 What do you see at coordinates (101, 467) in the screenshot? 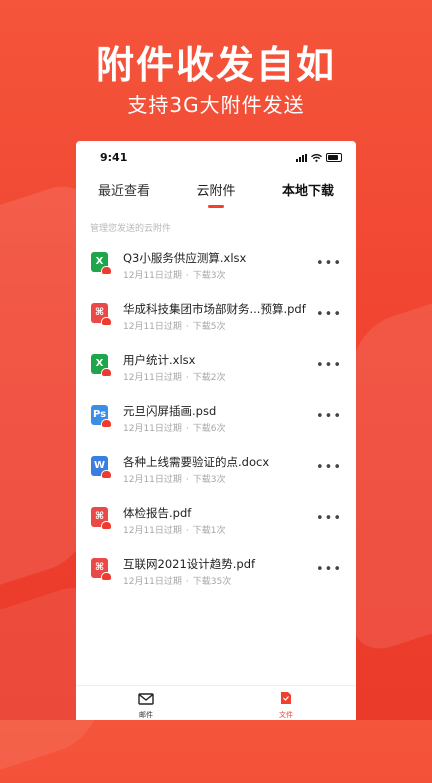
I see `word-icon: W` at bounding box center [101, 467].